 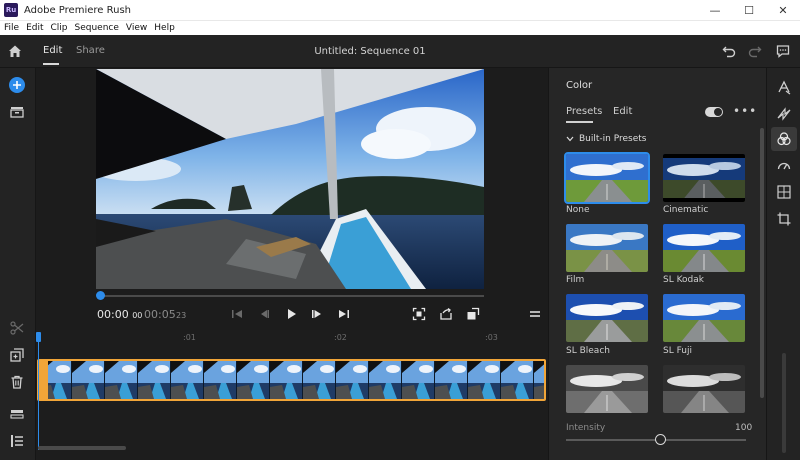 What do you see at coordinates (34, 28) in the screenshot?
I see `menu-edit: Edit` at bounding box center [34, 28].